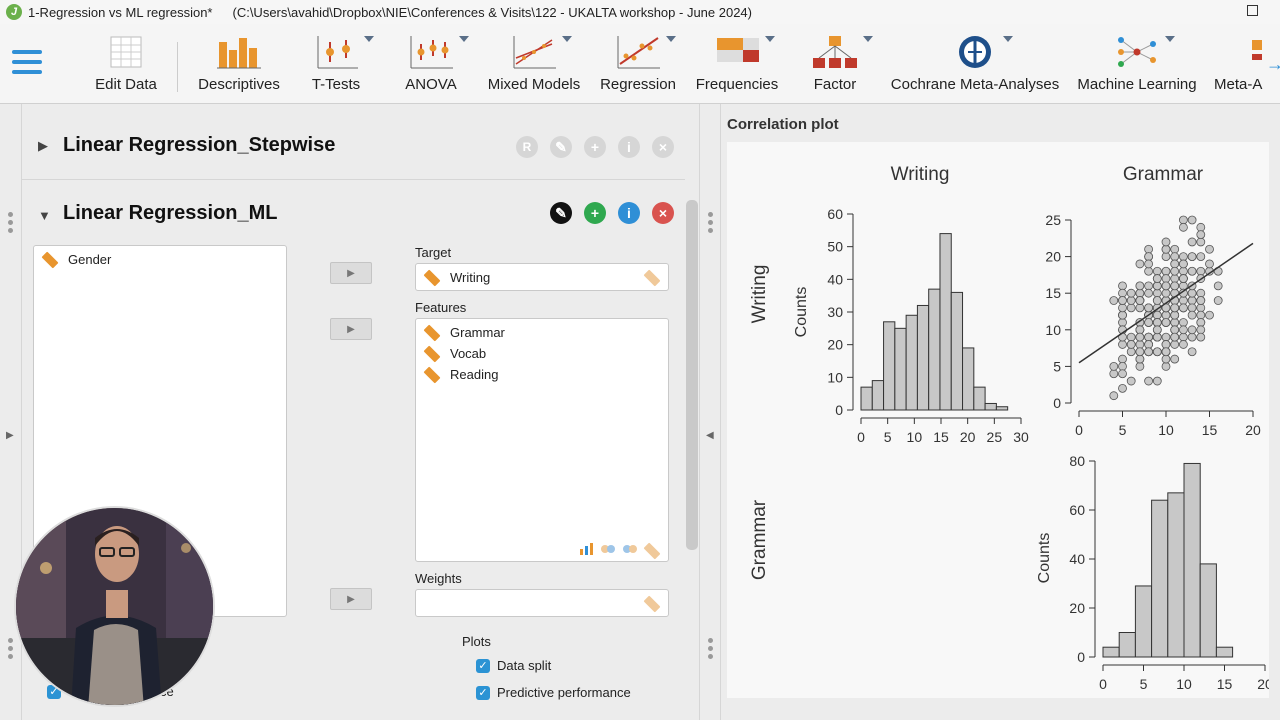  I want to click on y-tick-label: 15, so click(1053, 293).